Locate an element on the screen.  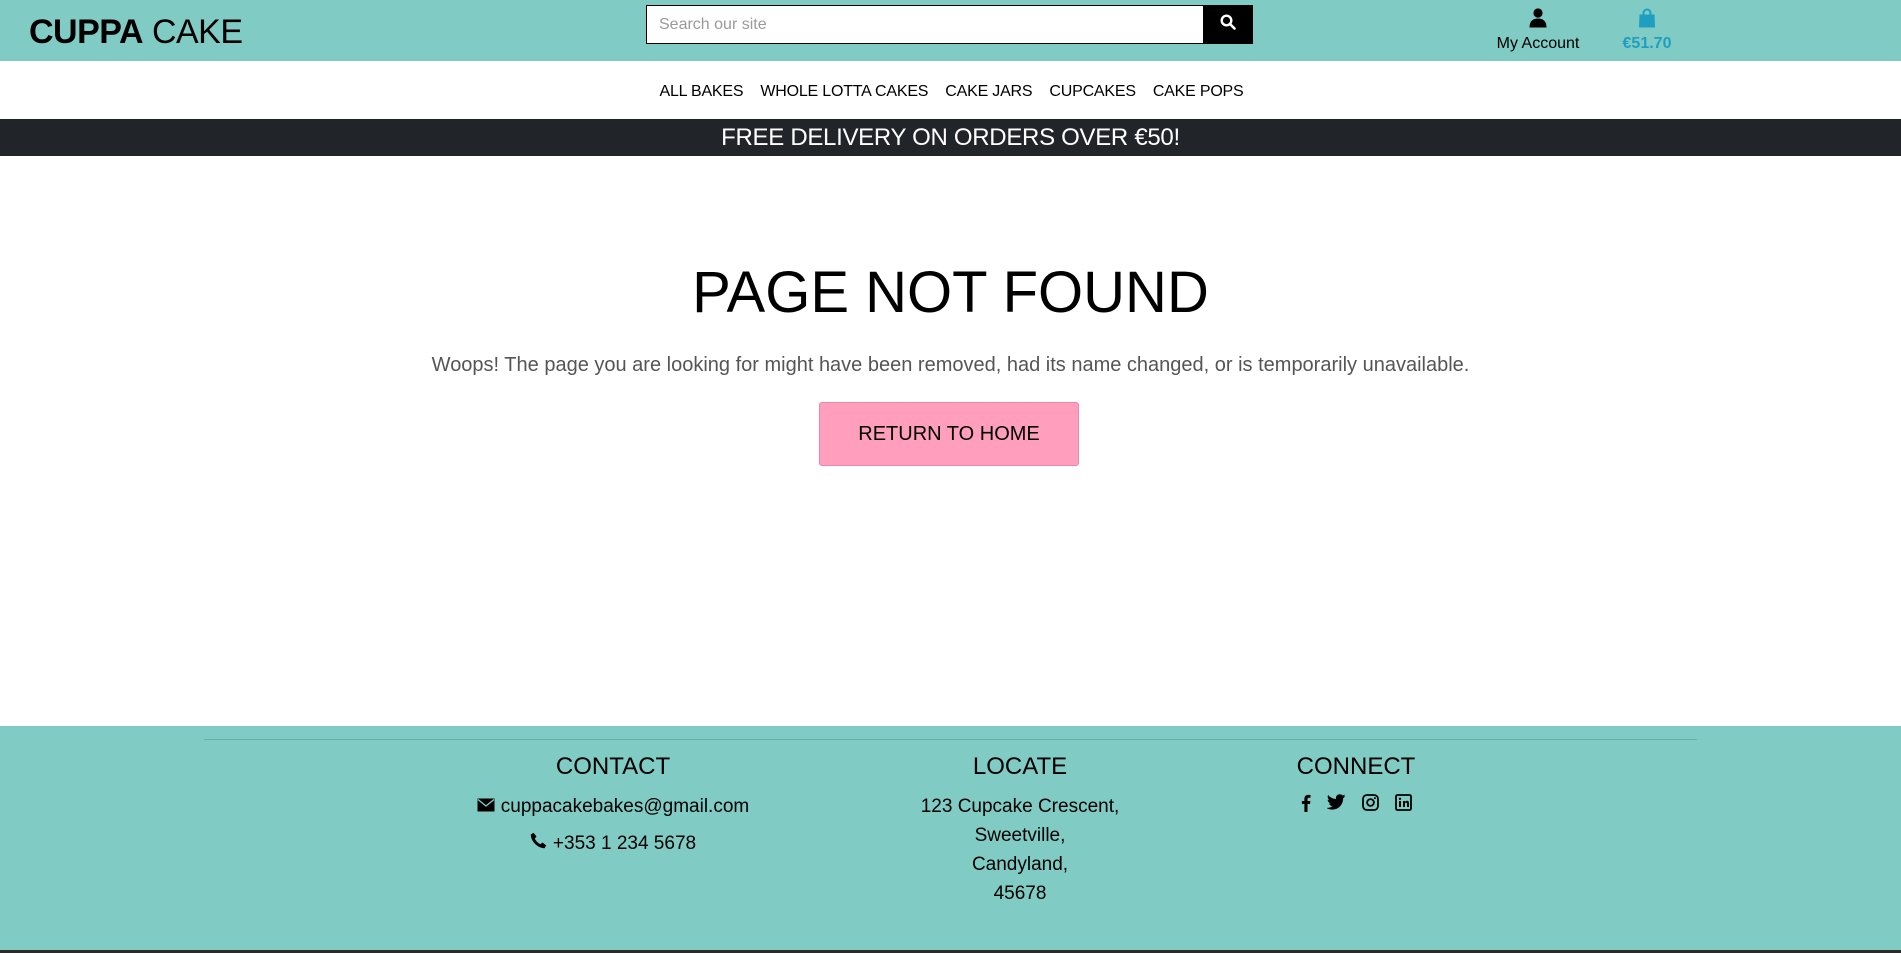
instagram-icon is located at coordinates (1370, 803).